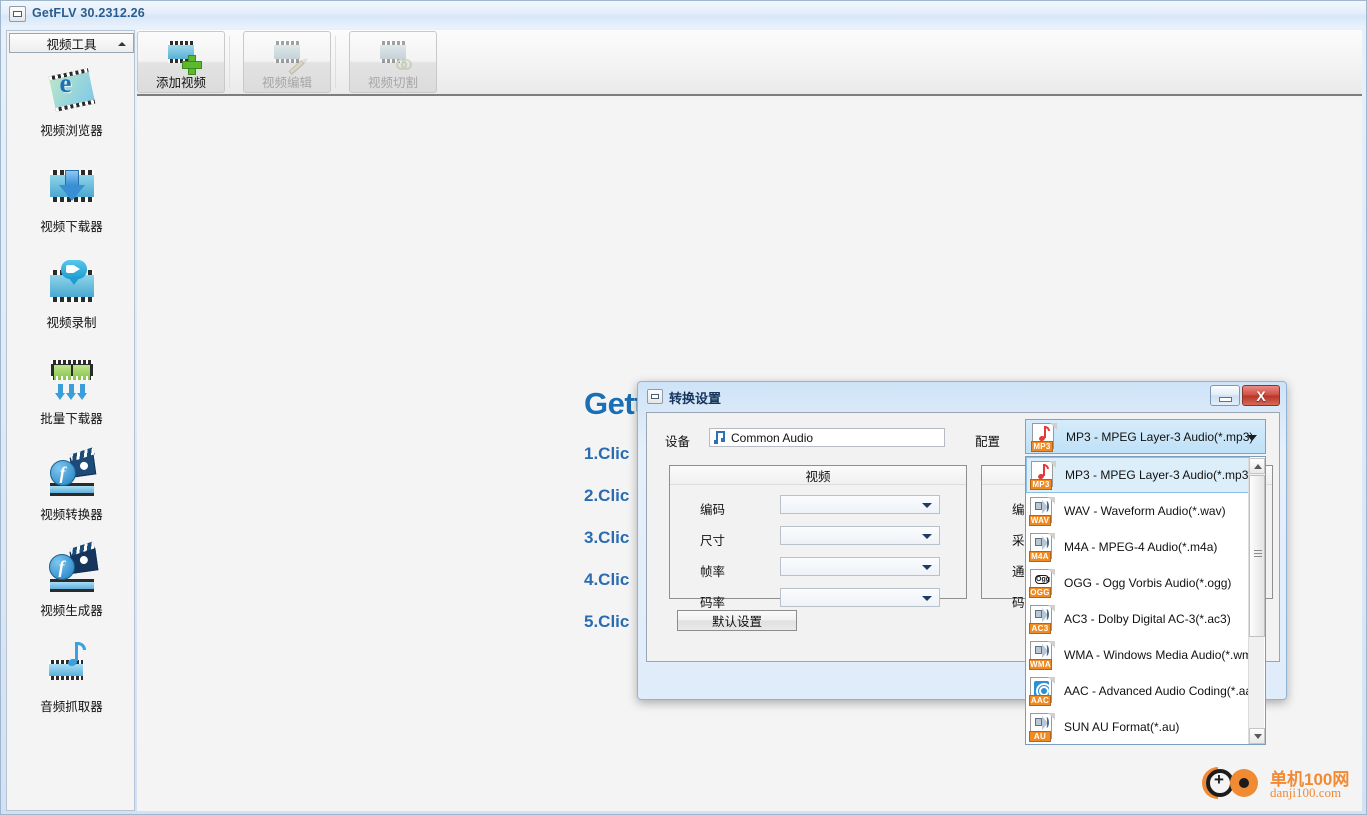 Image resolution: width=1367 pixels, height=815 pixels. Describe the element at coordinates (860, 535) in the screenshot. I see `video-size-combo` at that location.